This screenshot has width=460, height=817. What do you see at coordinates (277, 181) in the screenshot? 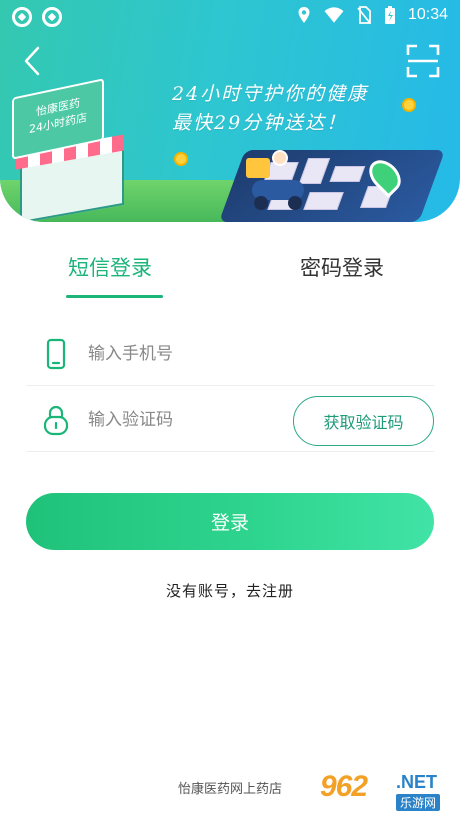
I see `delivery-scooter-illustration` at bounding box center [277, 181].